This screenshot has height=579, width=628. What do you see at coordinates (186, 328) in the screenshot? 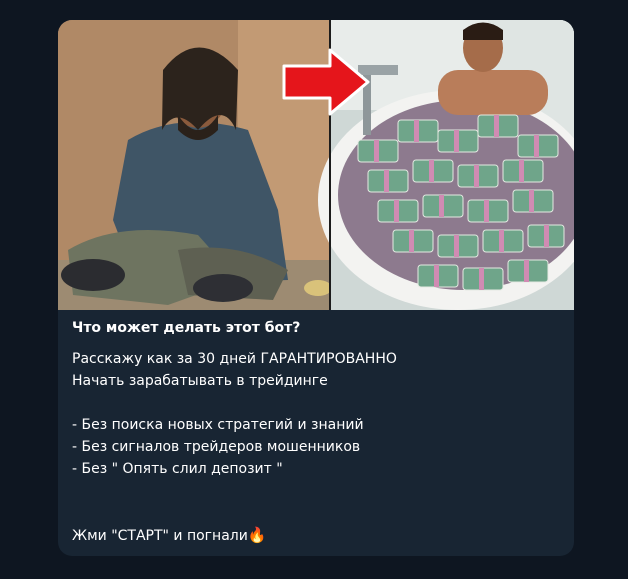
I see `caption-title: Что может делать этот бот?` at bounding box center [186, 328].